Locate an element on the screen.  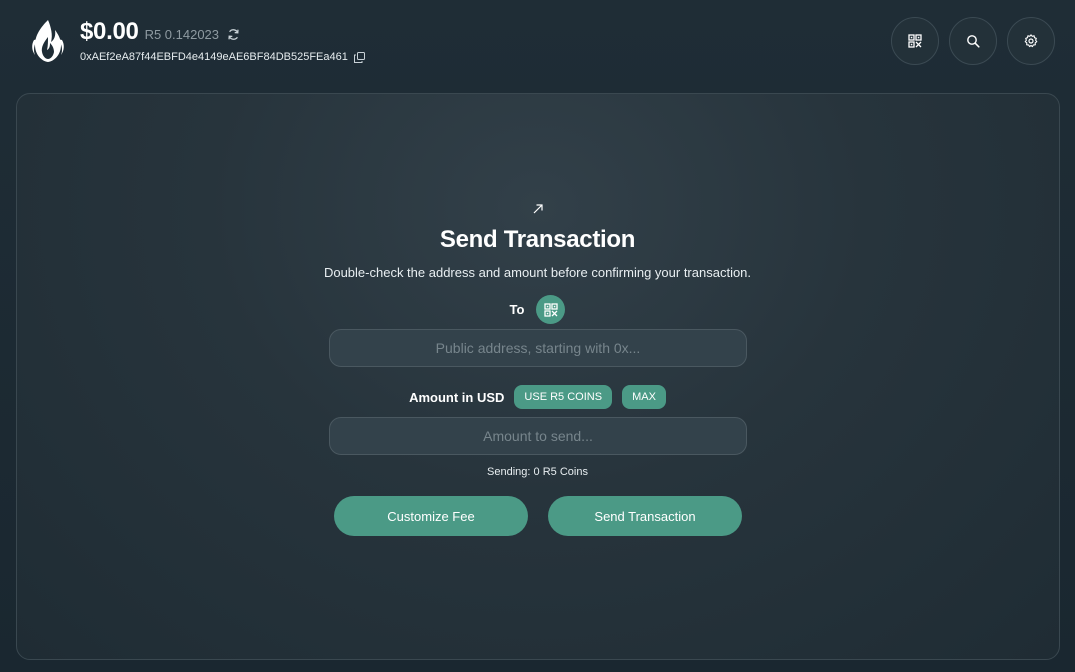
arrow-up-right-icon is located at coordinates (538, 209).